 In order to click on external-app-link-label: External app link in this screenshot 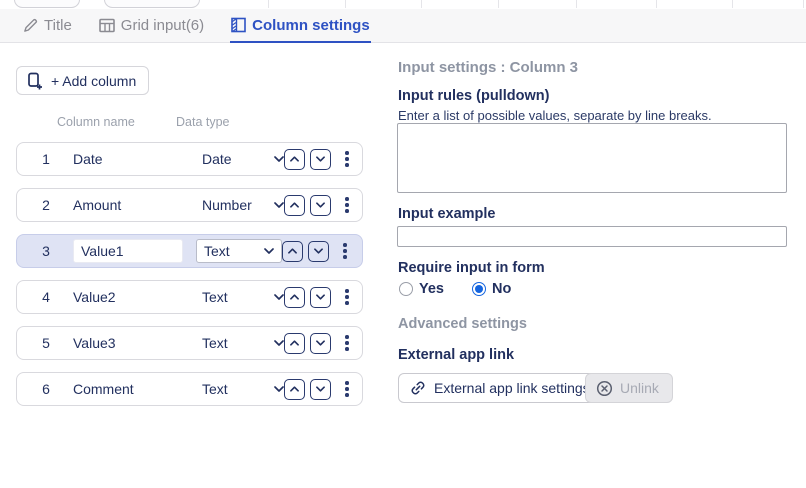, I will do `click(456, 355)`.